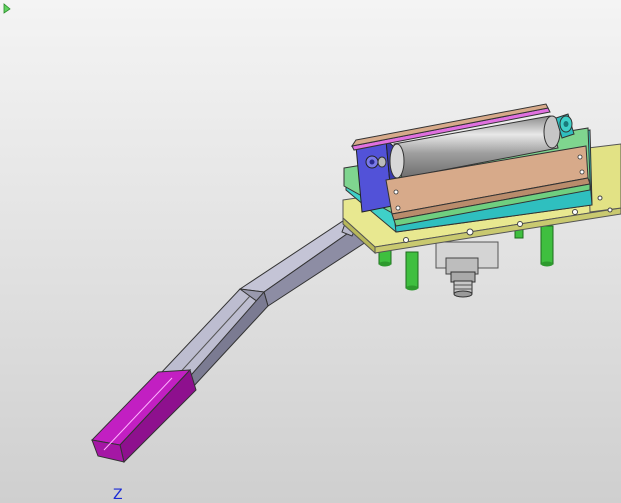 This screenshot has width=621, height=503. What do you see at coordinates (143, 416) in the screenshot?
I see `chute-tip` at bounding box center [143, 416].